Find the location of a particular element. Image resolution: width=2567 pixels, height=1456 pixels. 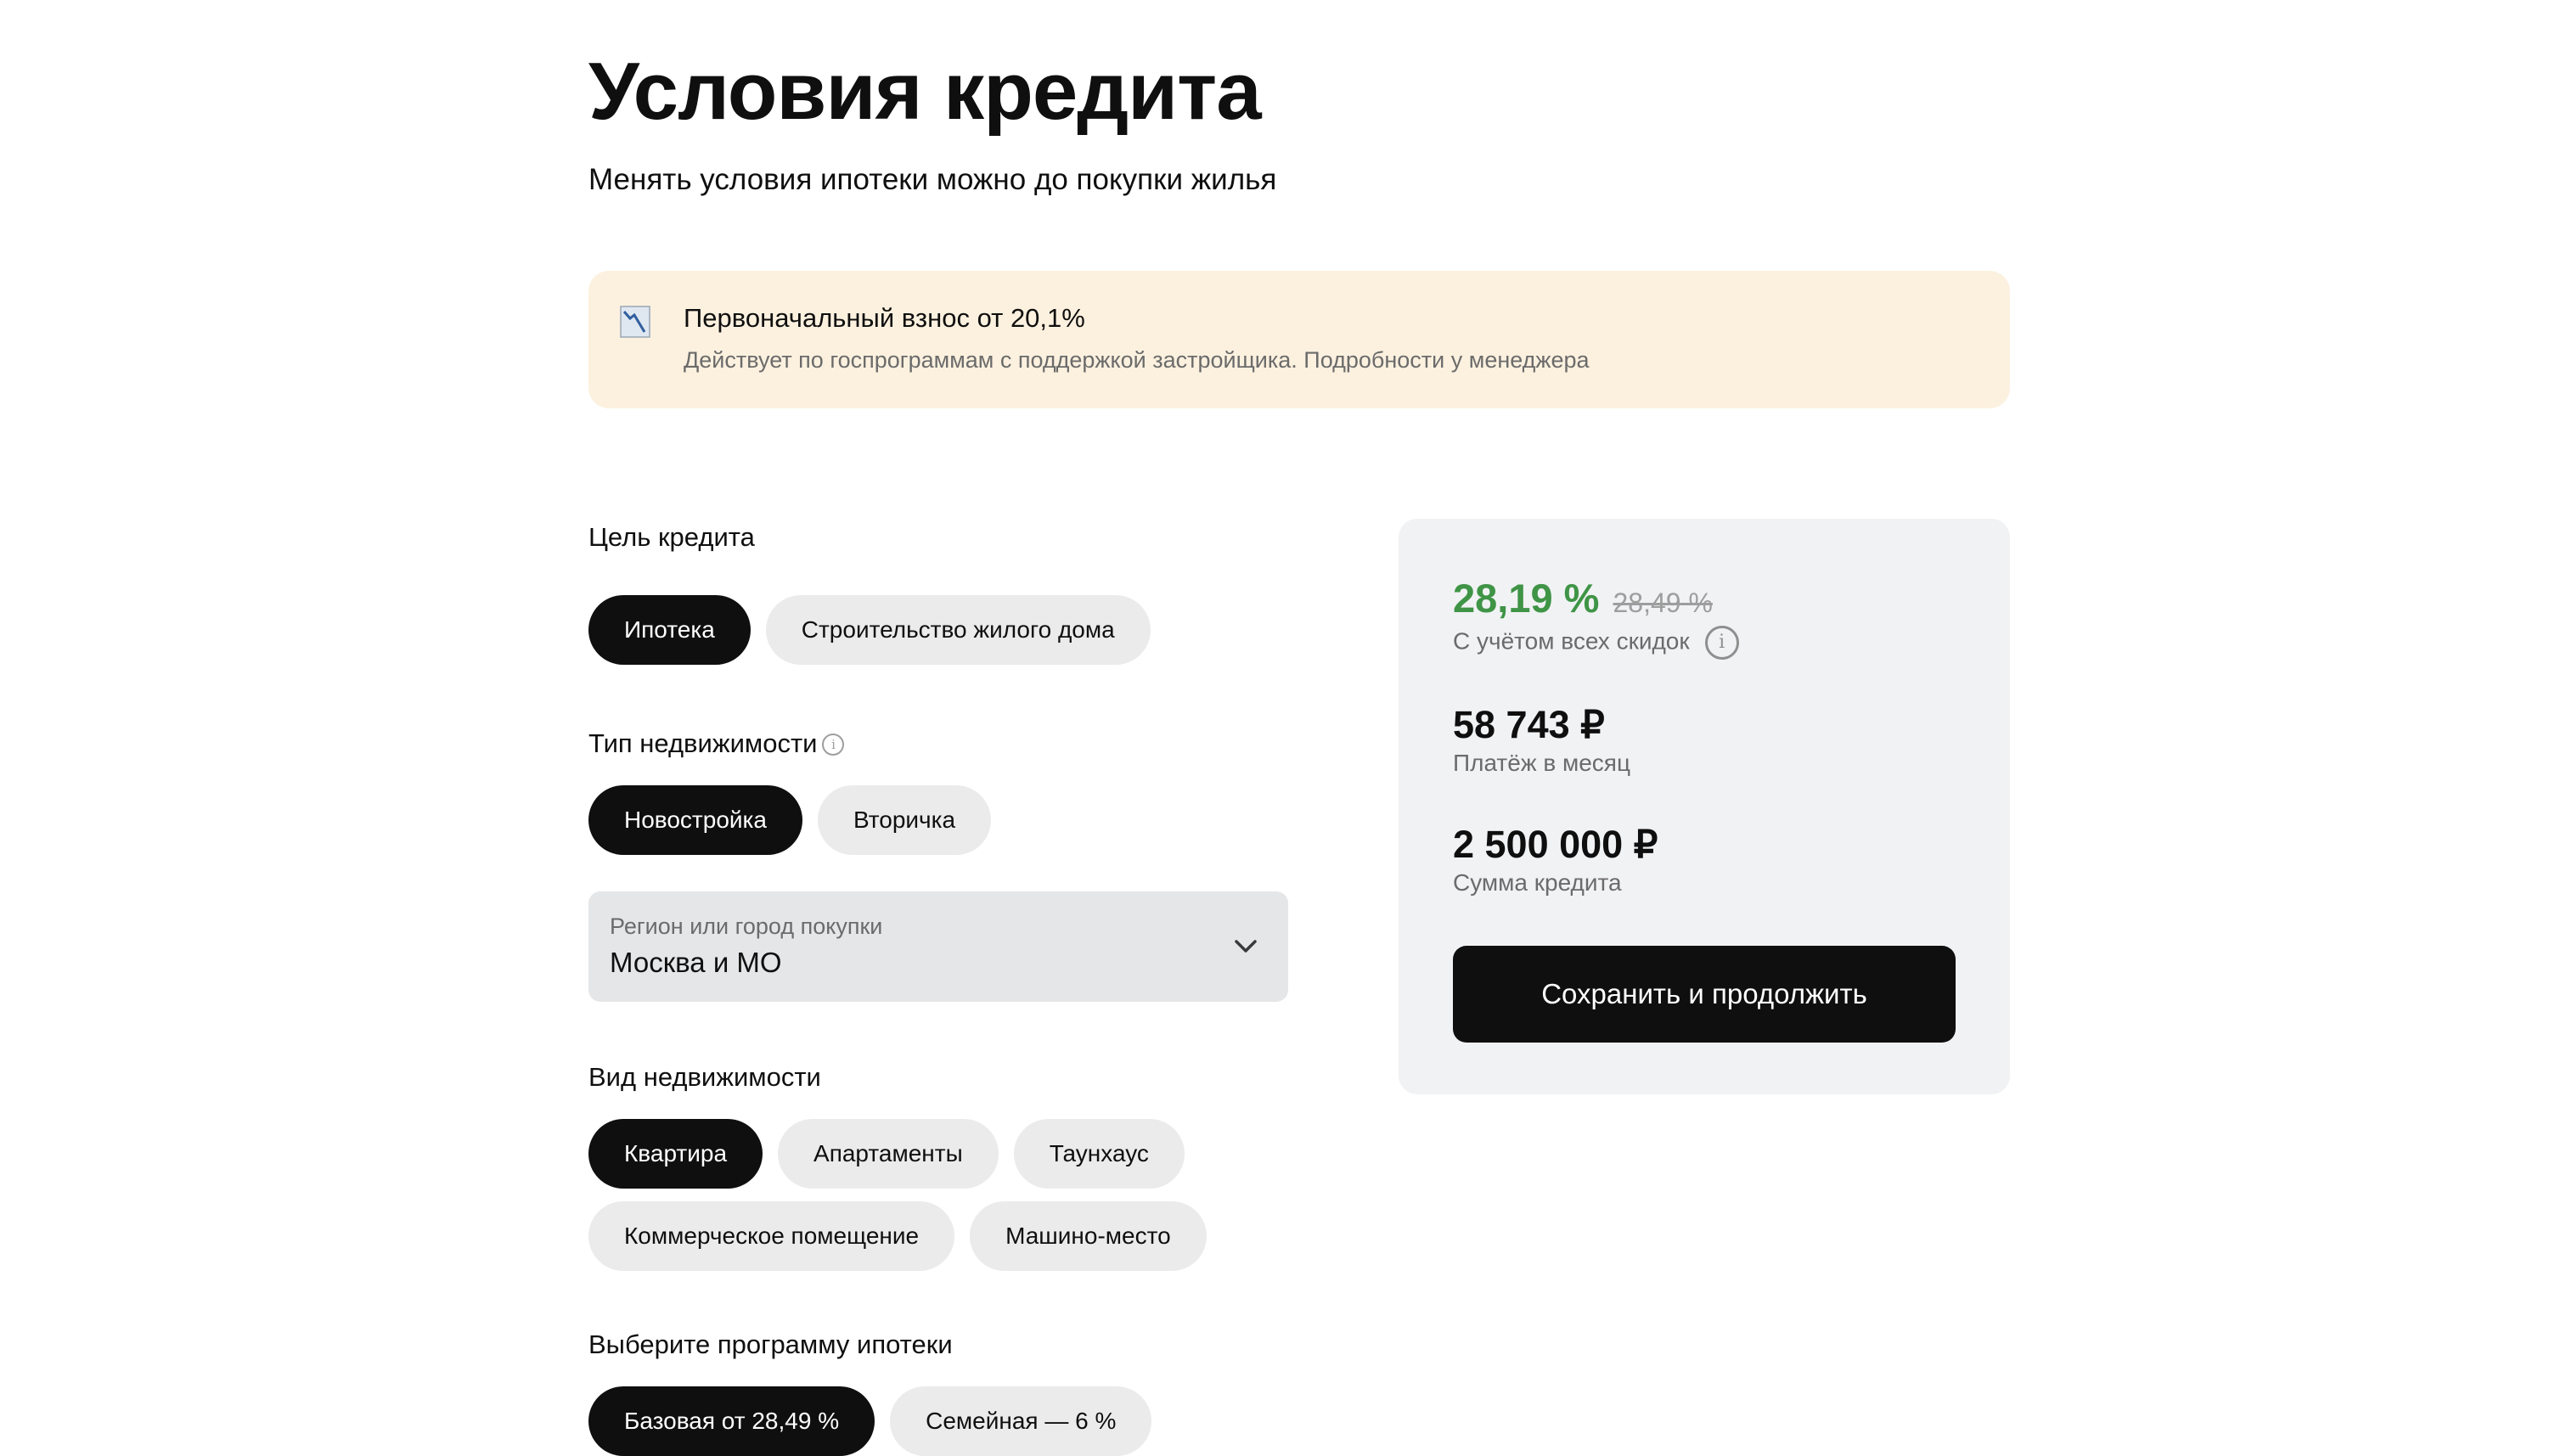

chip-program-family: Семейная — 6 % is located at coordinates (1021, 1421).